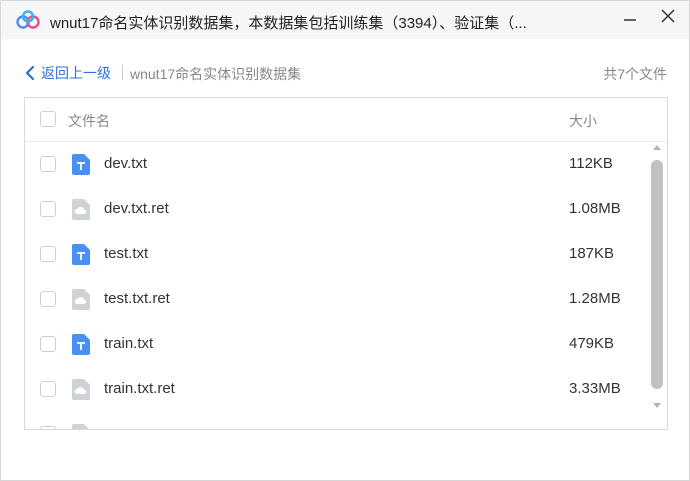 This screenshot has width=690, height=481. I want to click on scrollbar-thumb, so click(657, 274).